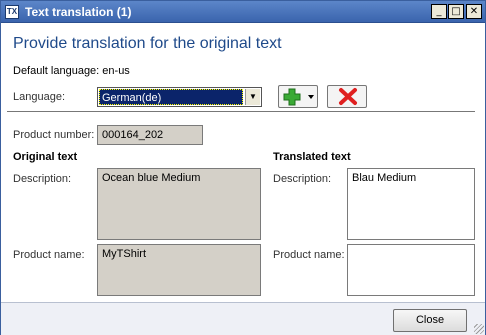  What do you see at coordinates (411, 204) in the screenshot?
I see `translated-description-input: Blau Medium` at bounding box center [411, 204].